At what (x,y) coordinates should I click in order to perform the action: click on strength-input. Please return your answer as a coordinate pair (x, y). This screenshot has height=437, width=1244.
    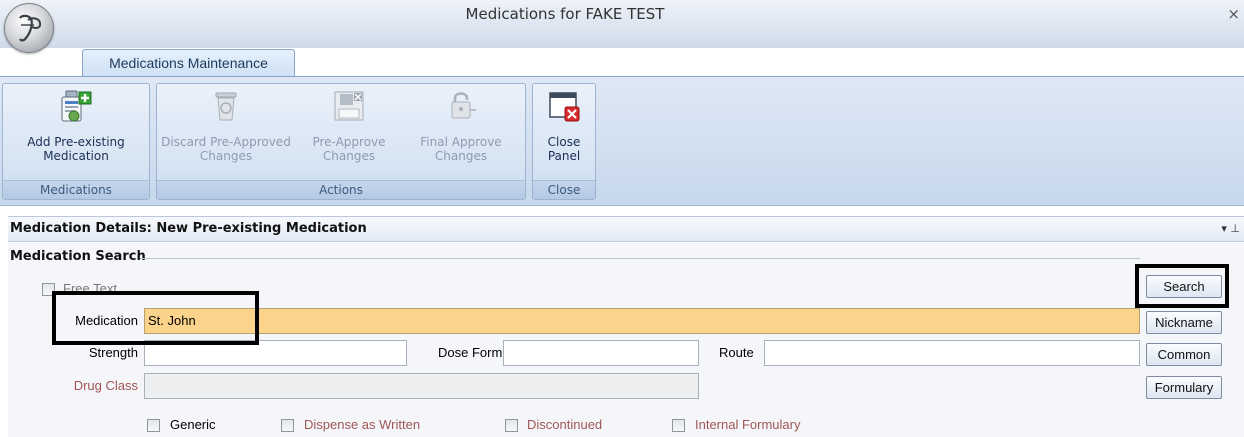
    Looking at the image, I should click on (275, 353).